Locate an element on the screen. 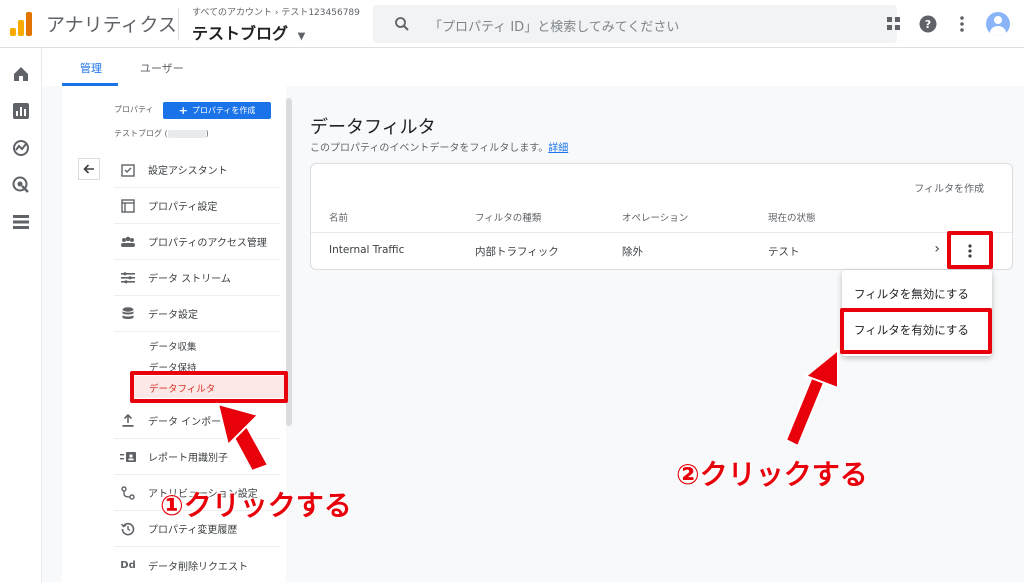 Image resolution: width=1024 pixels, height=583 pixels. annotation-arrows is located at coordinates (527, 410).